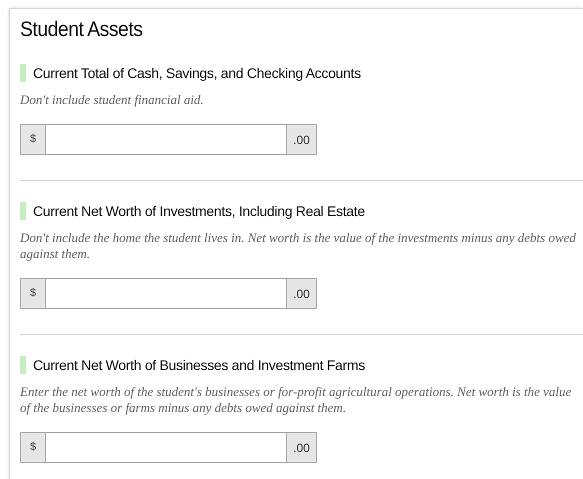  I want to click on section-heading: Current Net Worth of Investments, Including Real Estate, so click(199, 211).